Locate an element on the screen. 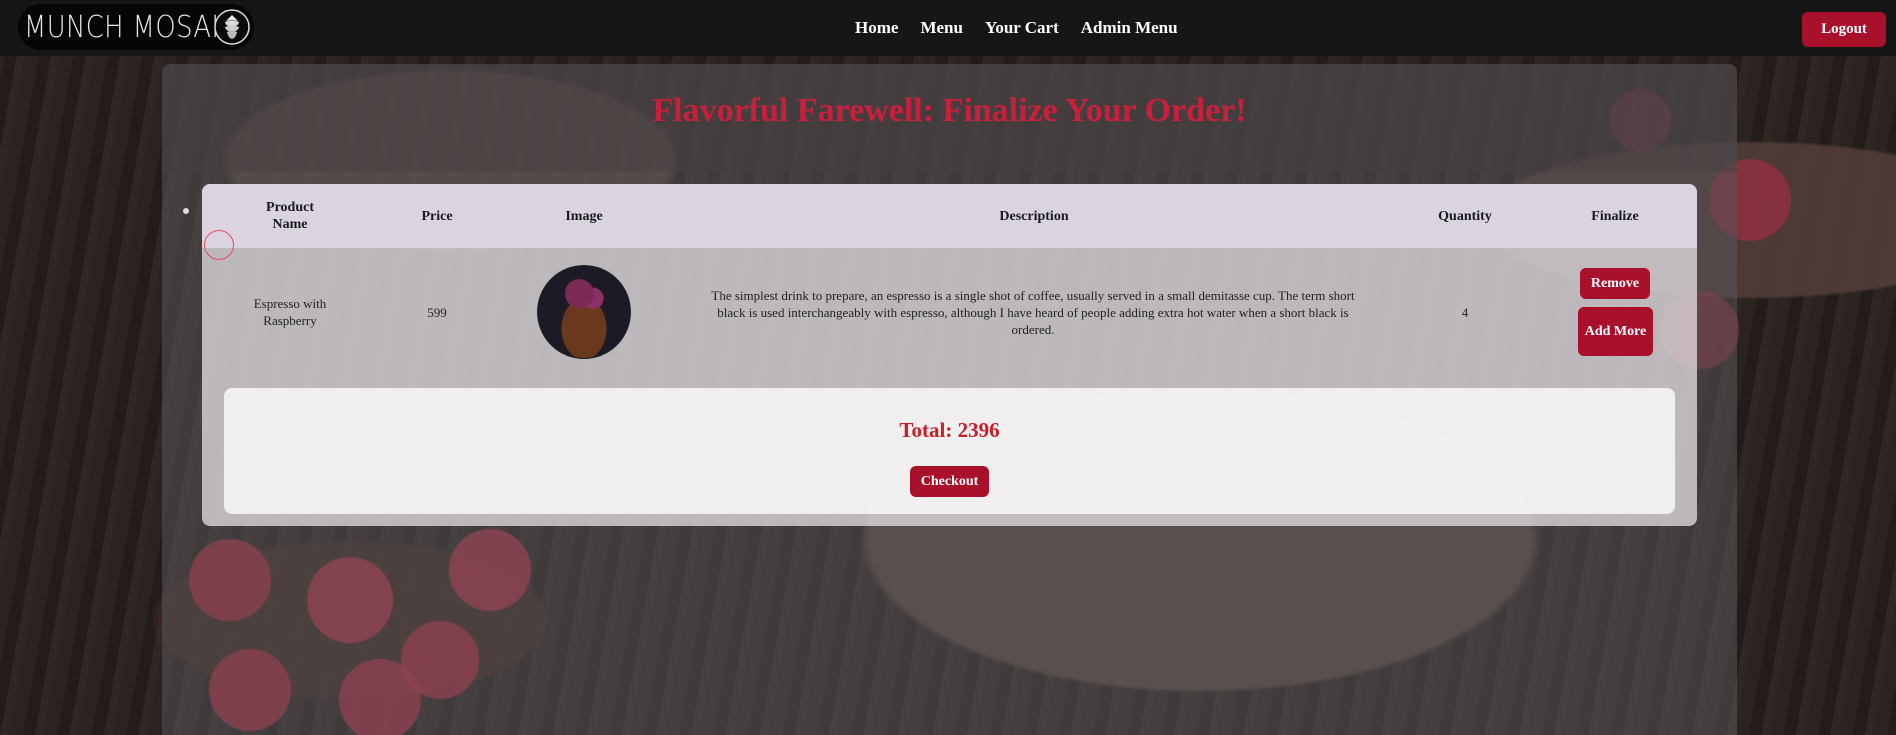 The height and width of the screenshot is (735, 1896). nav-menu: Menu is located at coordinates (941, 28).